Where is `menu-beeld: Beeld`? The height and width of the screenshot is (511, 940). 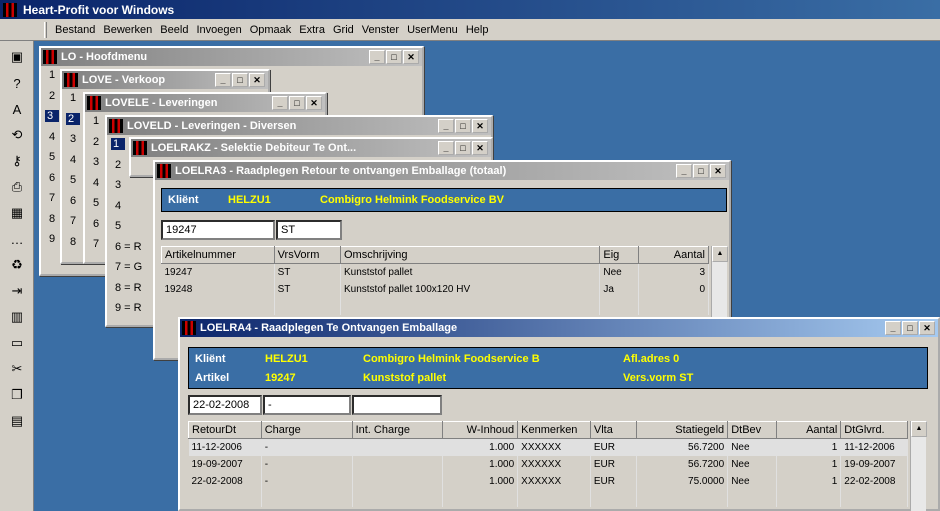
menu-beeld: Beeld is located at coordinates (174, 30).